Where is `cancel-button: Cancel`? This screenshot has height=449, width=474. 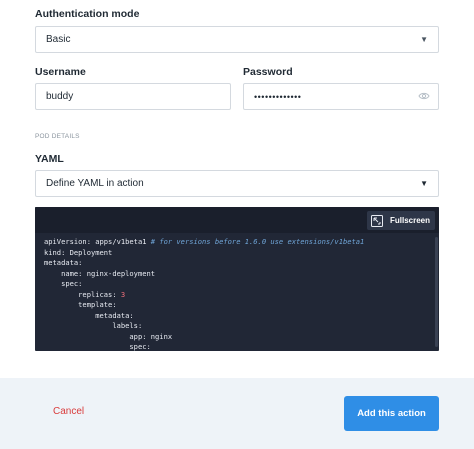 cancel-button: Cancel is located at coordinates (68, 411).